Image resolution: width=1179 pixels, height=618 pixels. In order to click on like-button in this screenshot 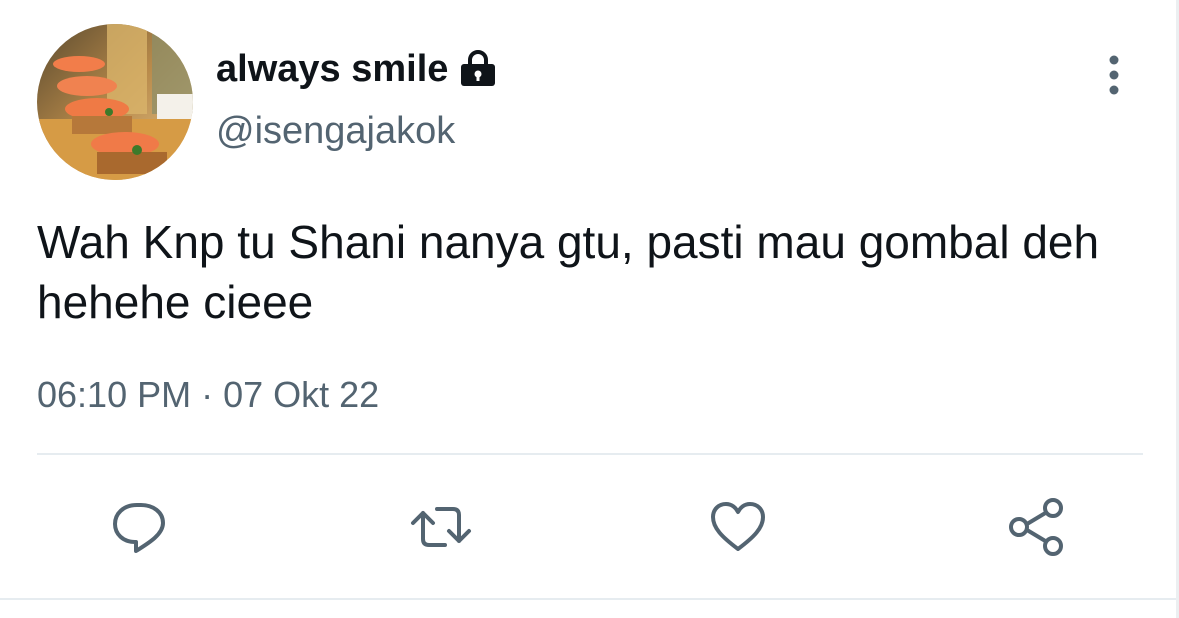, I will do `click(738, 527)`.